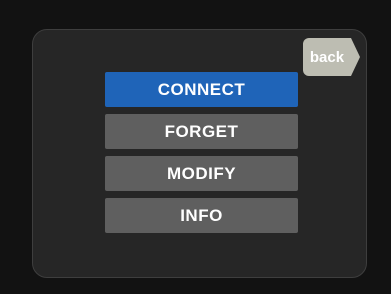  I want to click on info-button: INFO, so click(201, 215).